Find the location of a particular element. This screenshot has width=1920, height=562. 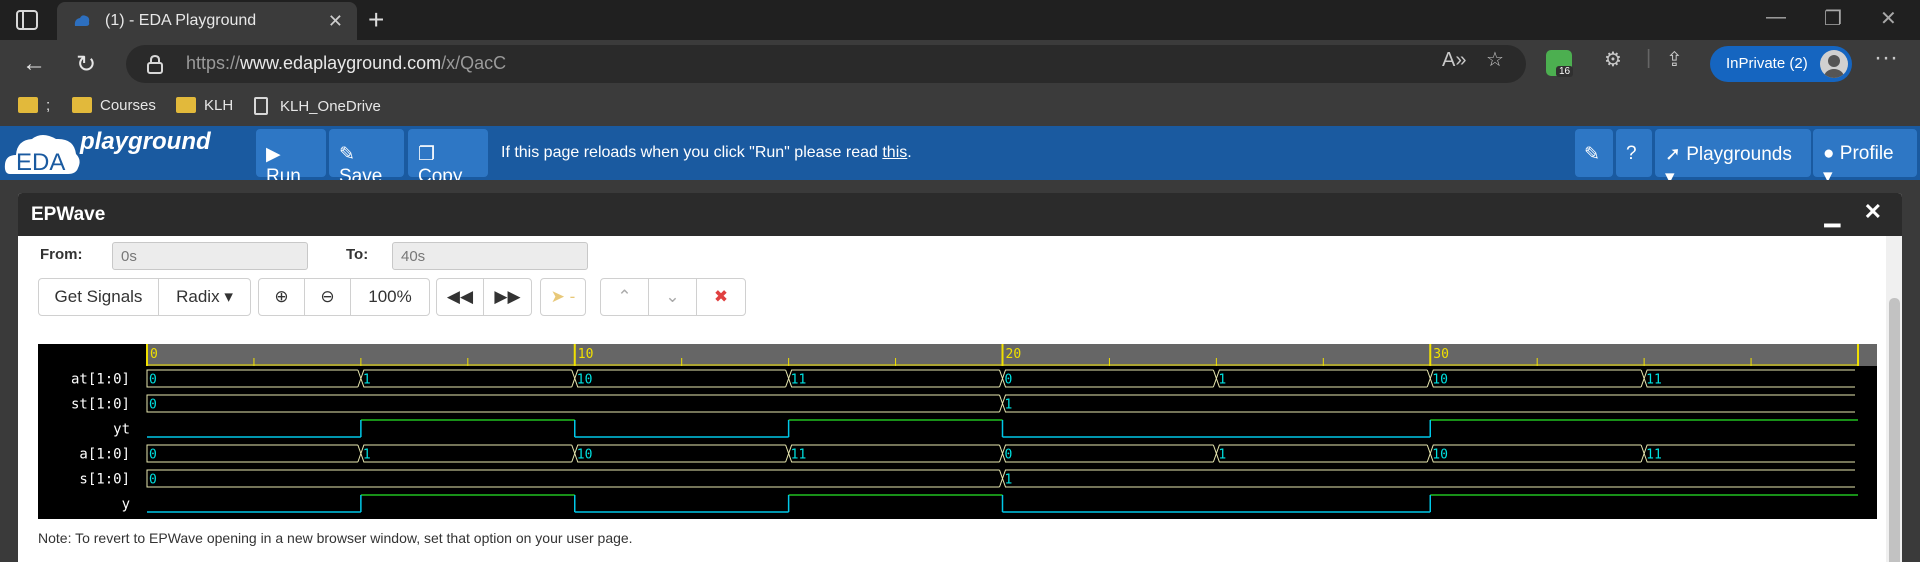

reload-notice-link: this is located at coordinates (894, 152).